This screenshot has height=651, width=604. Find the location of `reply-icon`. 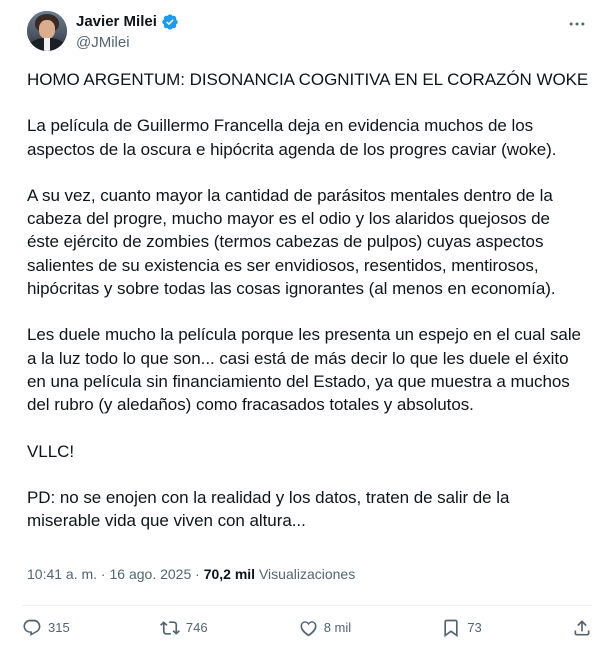

reply-icon is located at coordinates (32, 627).